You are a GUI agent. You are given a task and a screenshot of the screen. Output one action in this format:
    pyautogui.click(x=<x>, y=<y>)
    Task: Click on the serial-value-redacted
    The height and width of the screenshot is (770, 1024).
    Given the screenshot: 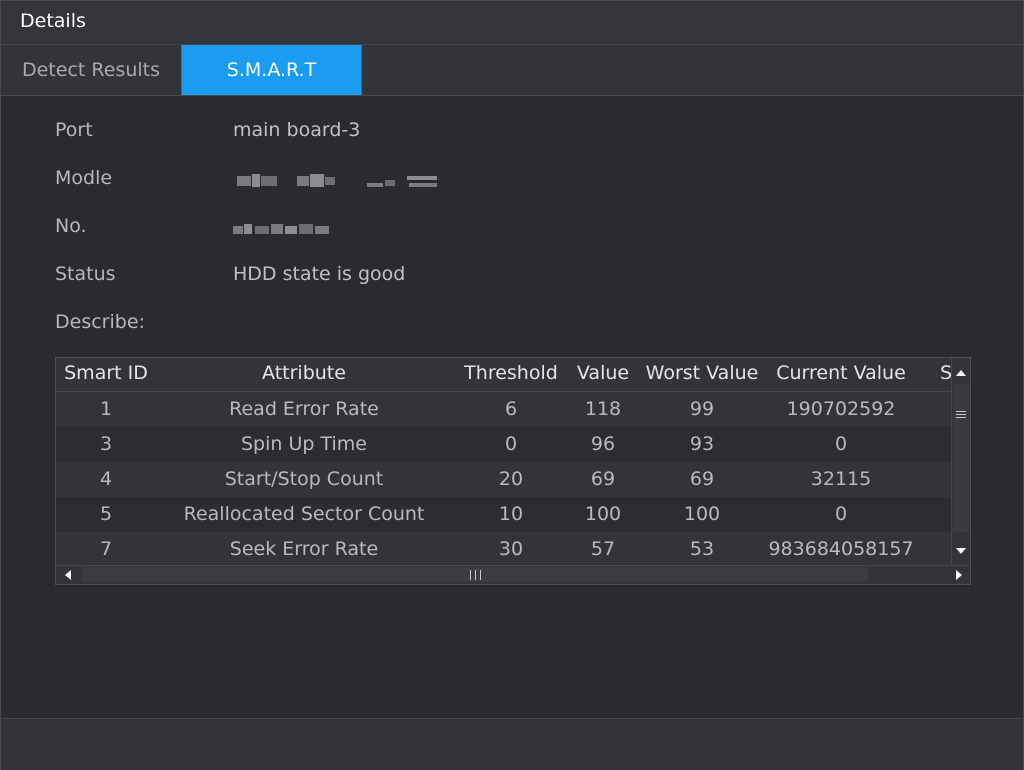 What is the action you would take?
    pyautogui.click(x=283, y=229)
    